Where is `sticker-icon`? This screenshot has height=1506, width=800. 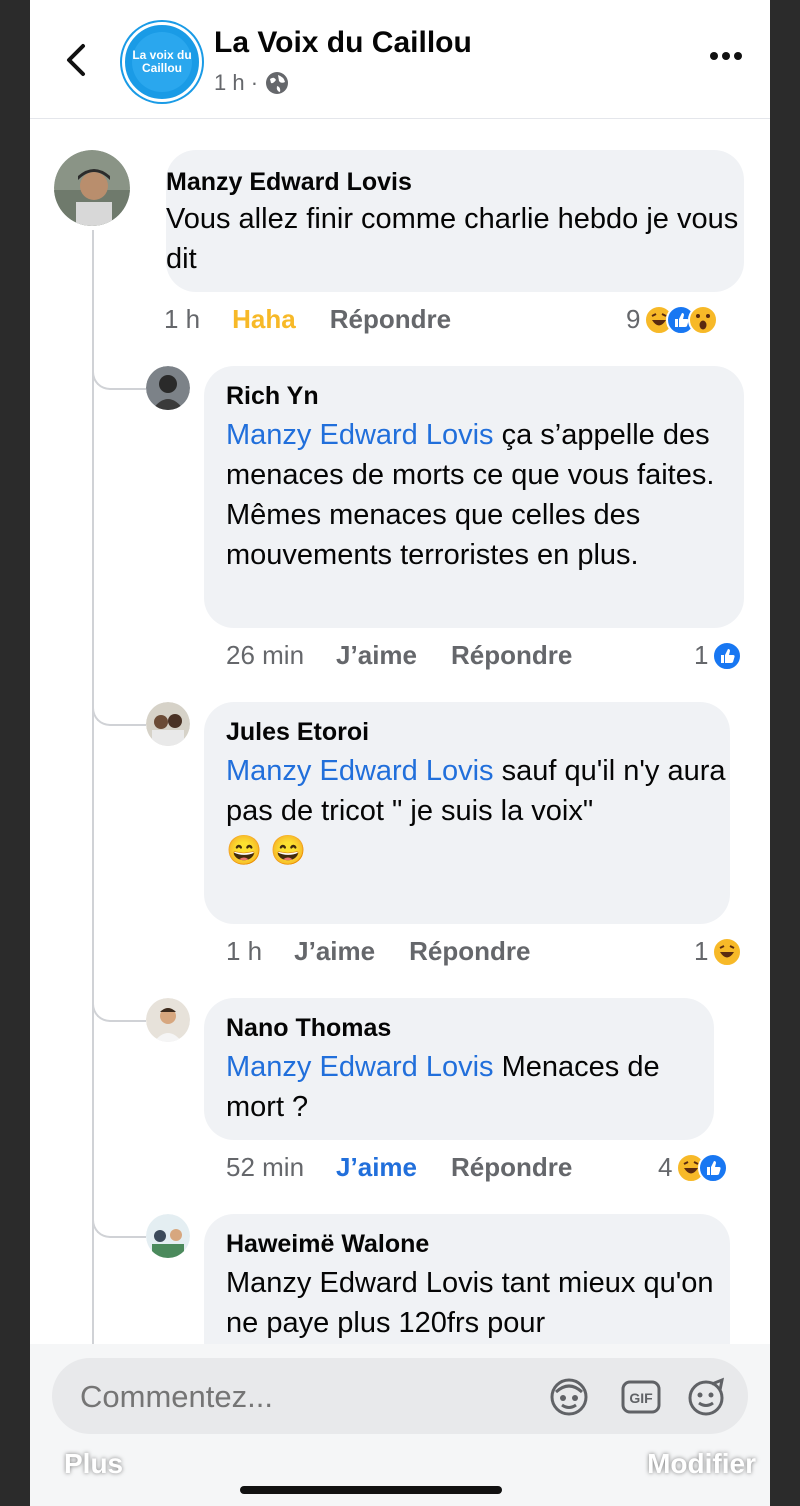 sticker-icon is located at coordinates (707, 1397).